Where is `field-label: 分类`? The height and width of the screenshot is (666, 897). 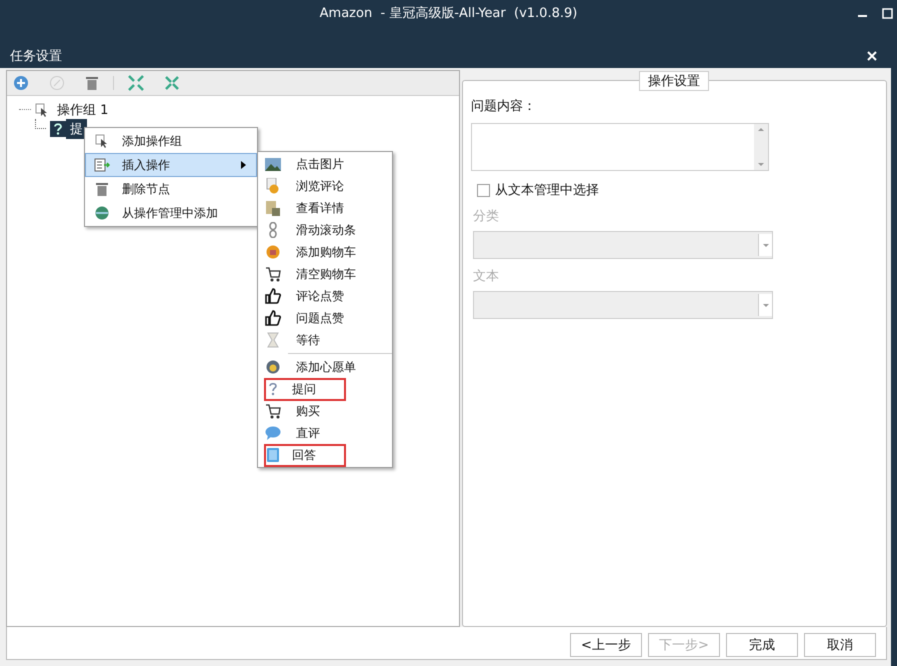 field-label: 分类 is located at coordinates (486, 216).